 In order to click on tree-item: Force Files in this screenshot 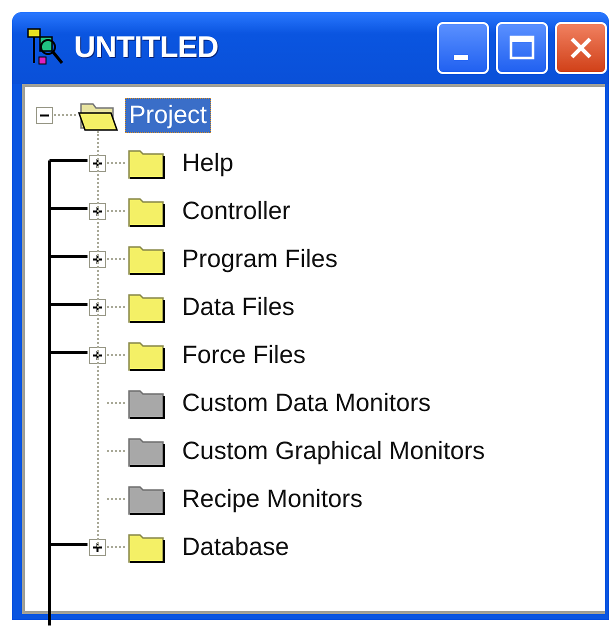, I will do `click(244, 355)`.